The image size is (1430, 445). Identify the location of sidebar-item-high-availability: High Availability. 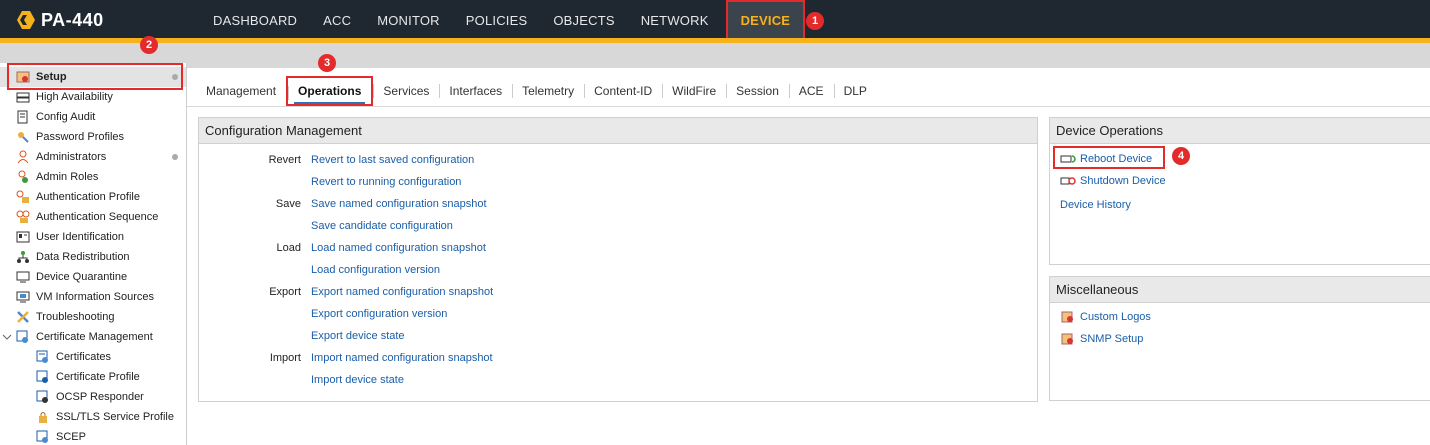
(93, 97).